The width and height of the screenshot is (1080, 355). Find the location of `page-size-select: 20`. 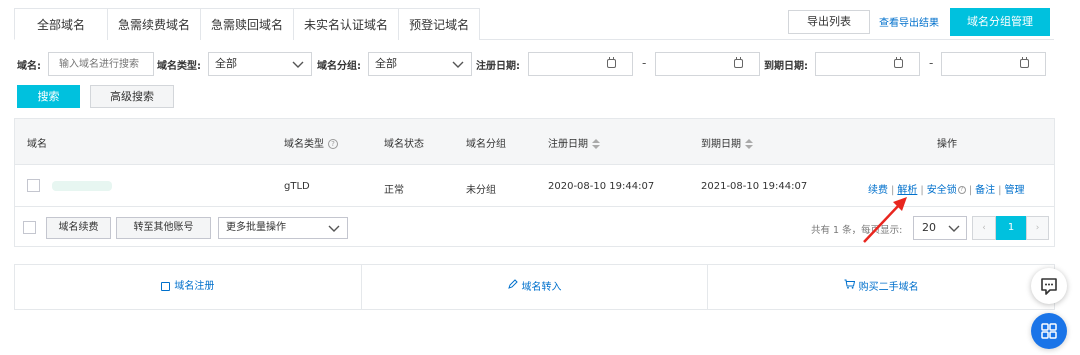

page-size-select: 20 is located at coordinates (940, 228).